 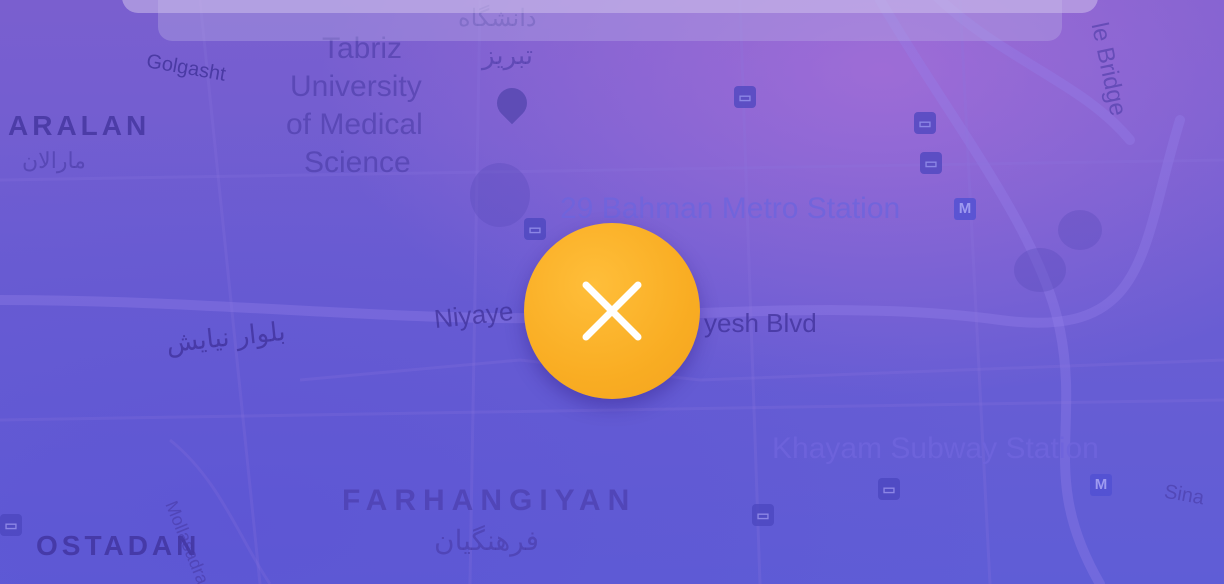 What do you see at coordinates (356, 86) in the screenshot?
I see `map-label-university: University` at bounding box center [356, 86].